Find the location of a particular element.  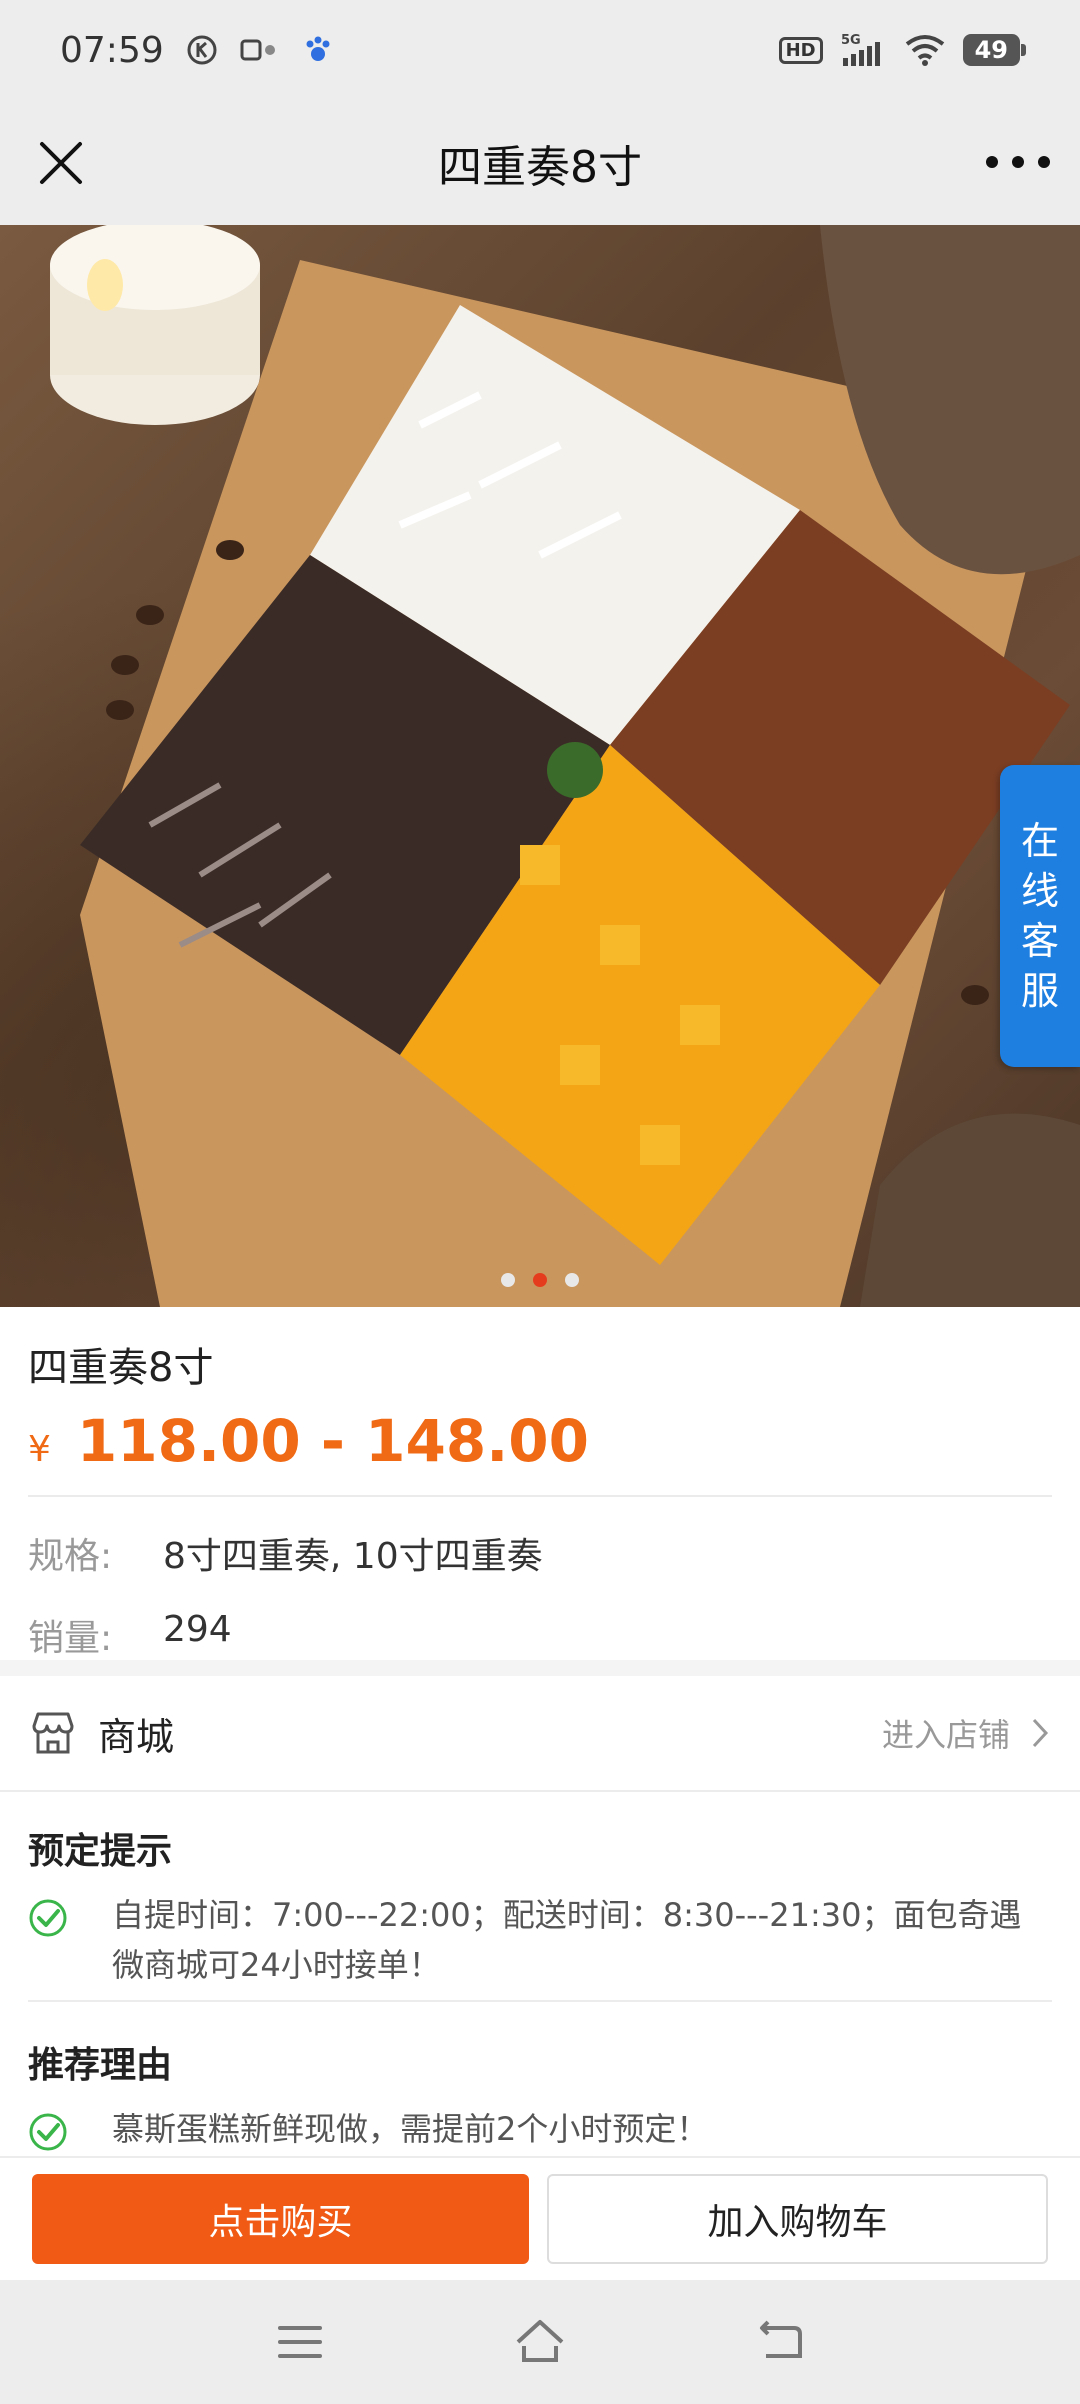

signal-icon: 5G is located at coordinates (860, 49).